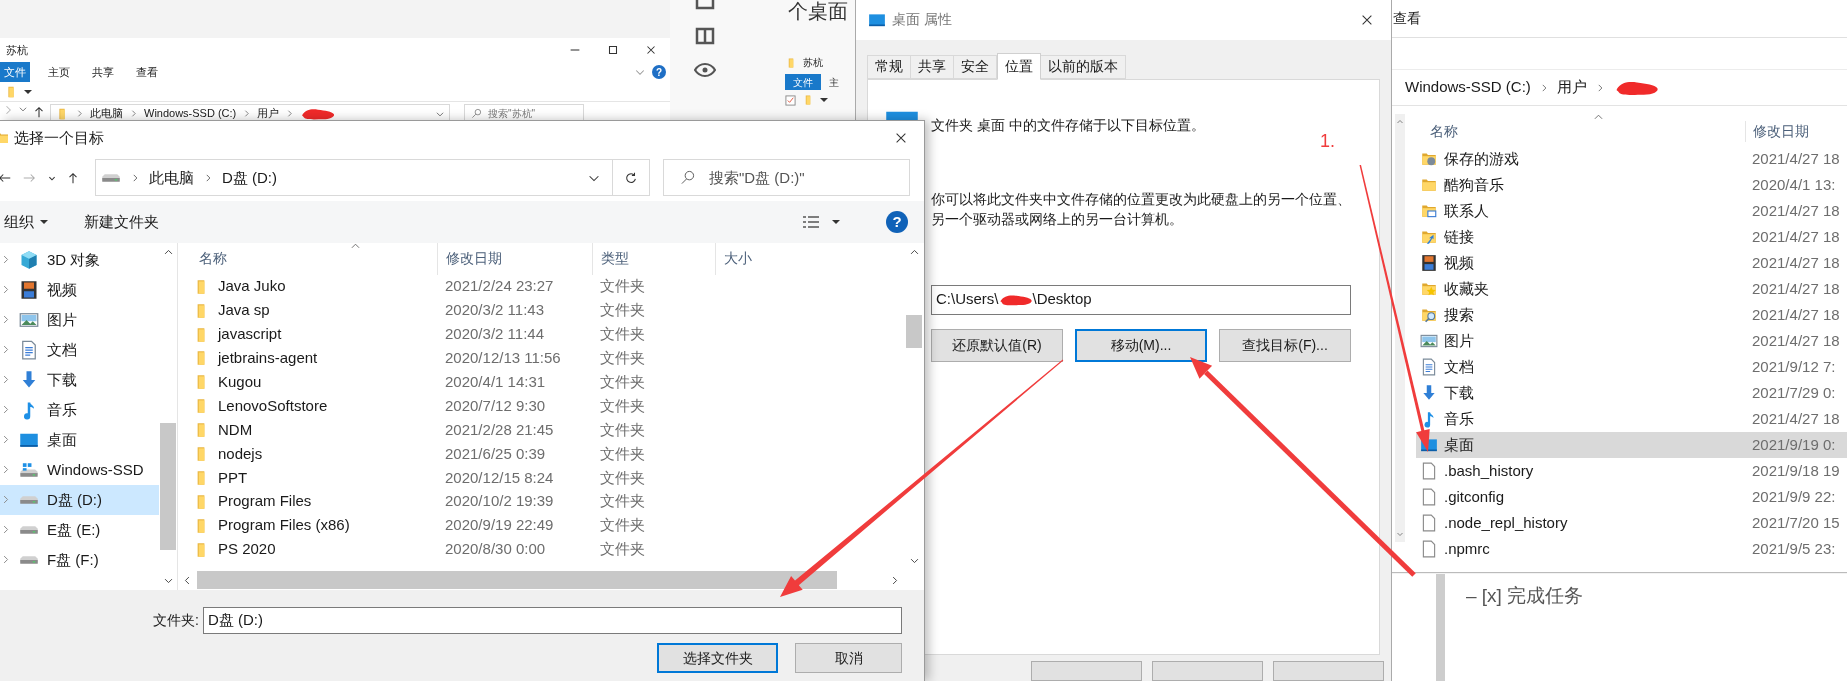 This screenshot has width=1847, height=681. What do you see at coordinates (59, 72) in the screenshot?
I see `ribbon-tab: 主页` at bounding box center [59, 72].